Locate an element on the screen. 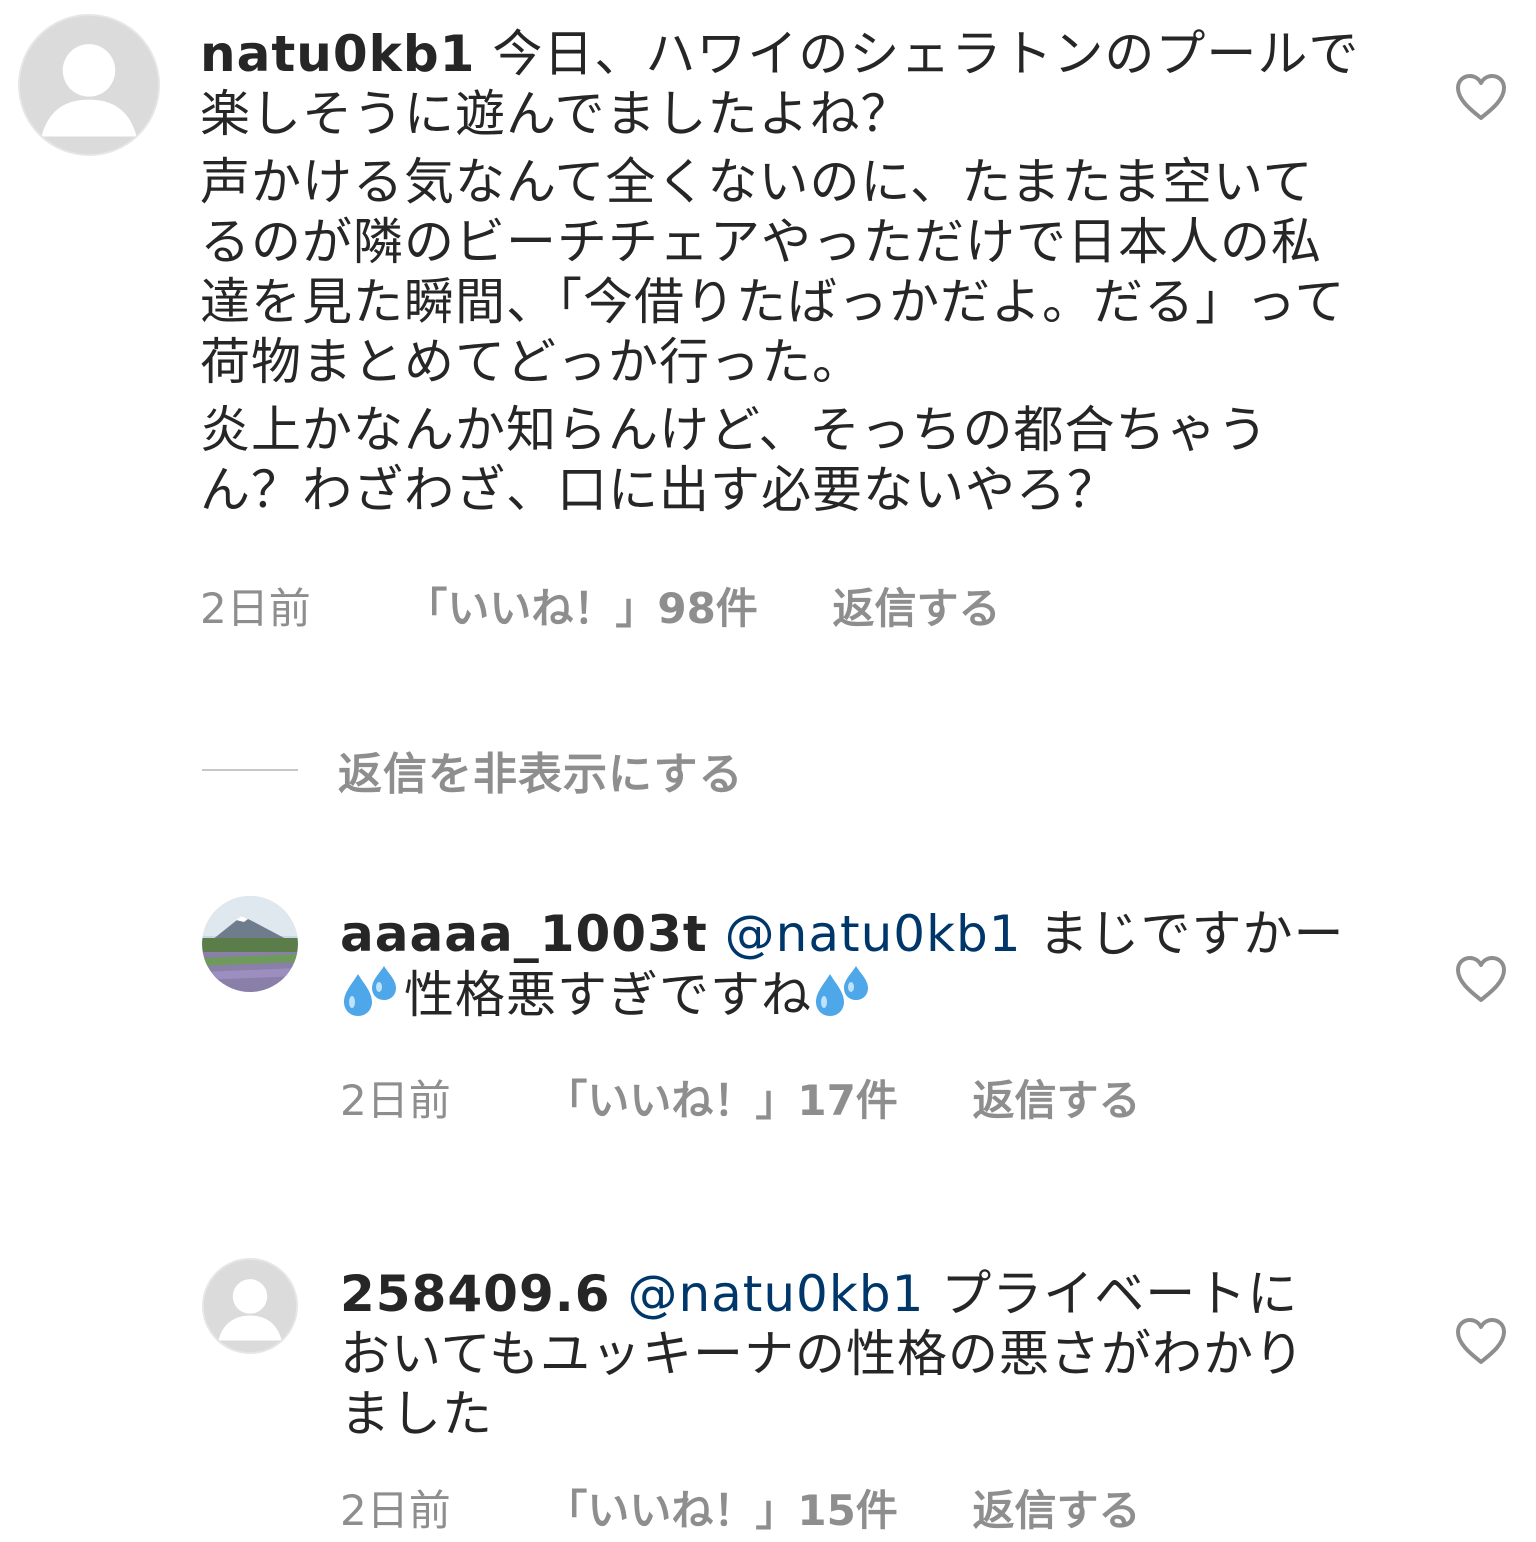 The image size is (1536, 1542). hide-replies-button: 返信を非表示にする is located at coordinates (472, 770).